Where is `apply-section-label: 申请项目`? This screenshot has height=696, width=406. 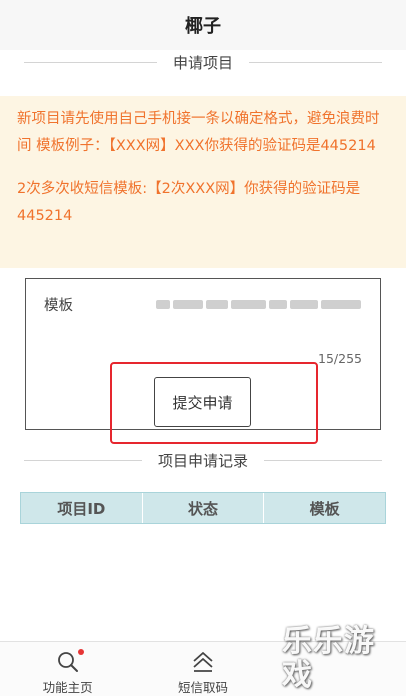 apply-section-label: 申请项目 is located at coordinates (203, 62).